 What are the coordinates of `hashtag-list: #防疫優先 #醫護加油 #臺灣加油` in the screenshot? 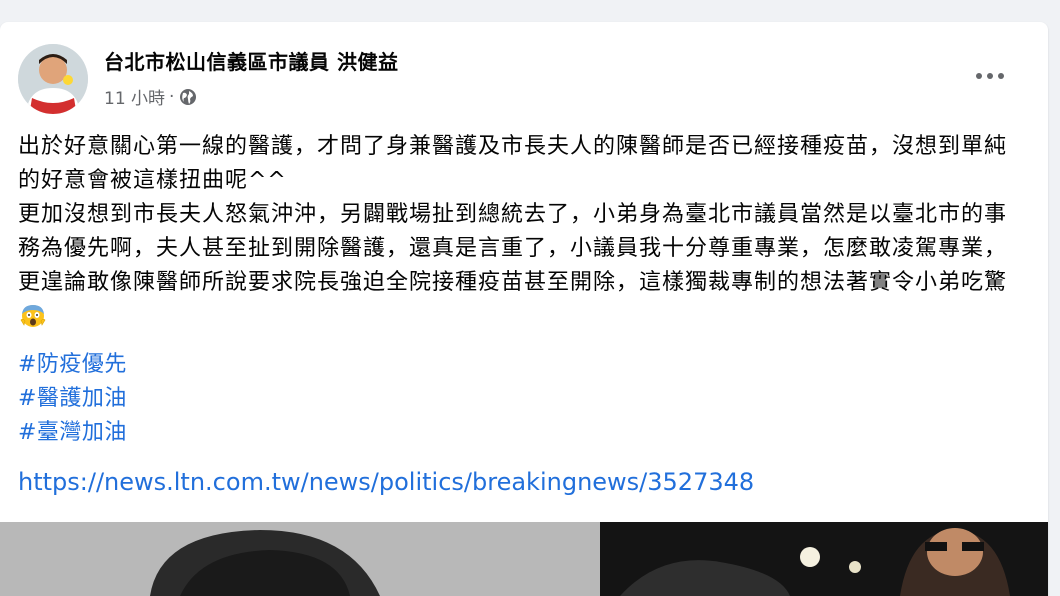 It's located at (72, 399).